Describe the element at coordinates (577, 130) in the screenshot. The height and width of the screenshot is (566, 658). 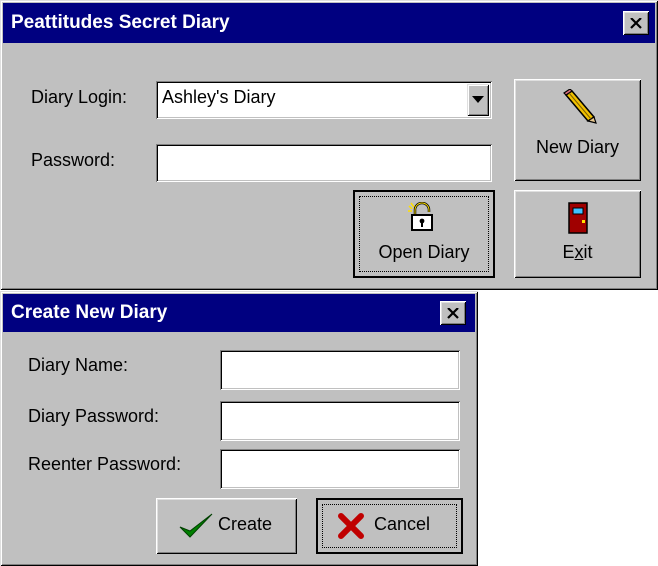
I see `new-diary-button: New Diary` at that location.